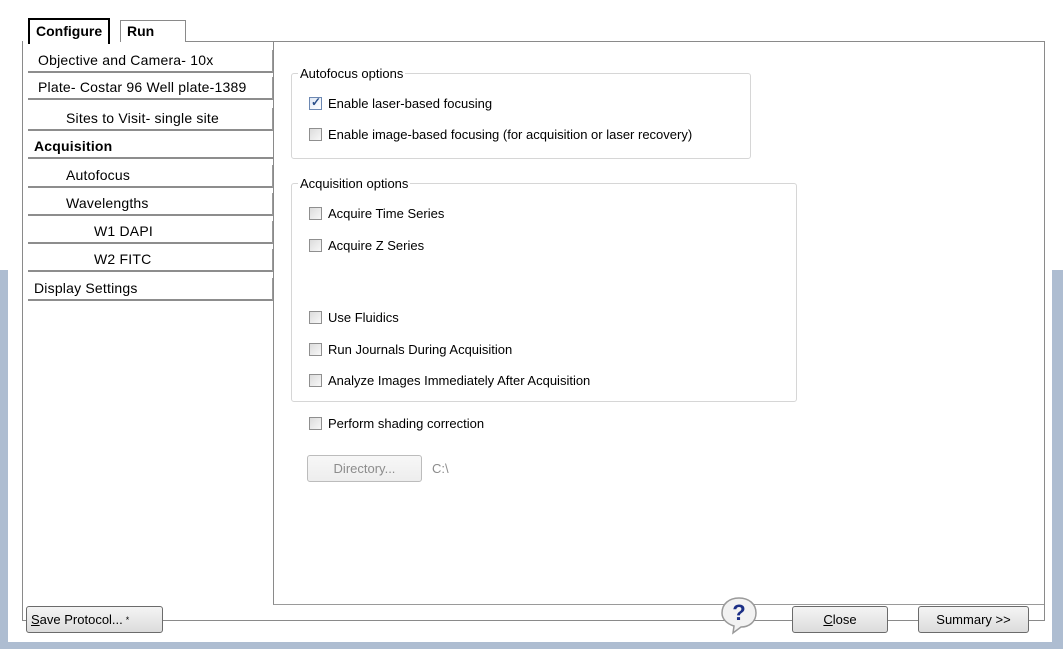 This screenshot has width=1063, height=649. What do you see at coordinates (4, 456) in the screenshot?
I see `window-frame-left` at bounding box center [4, 456].